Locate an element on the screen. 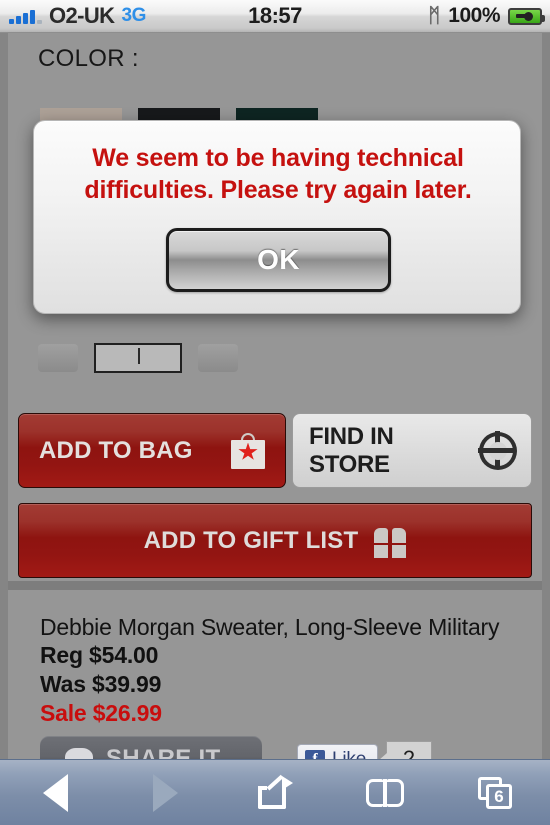  tabs-button: 6 is located at coordinates (495, 792).